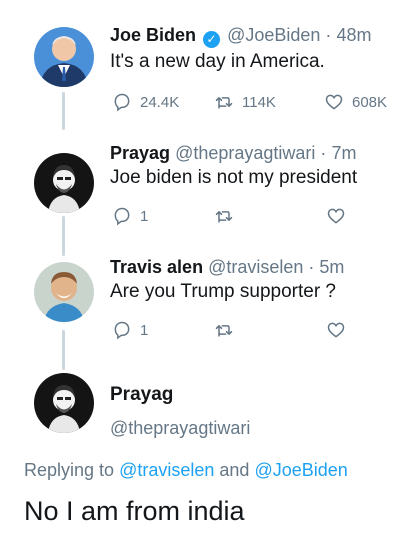 The width and height of the screenshot is (412, 543). Describe the element at coordinates (64, 292) in the screenshot. I see `avatar-travis-alen` at that location.